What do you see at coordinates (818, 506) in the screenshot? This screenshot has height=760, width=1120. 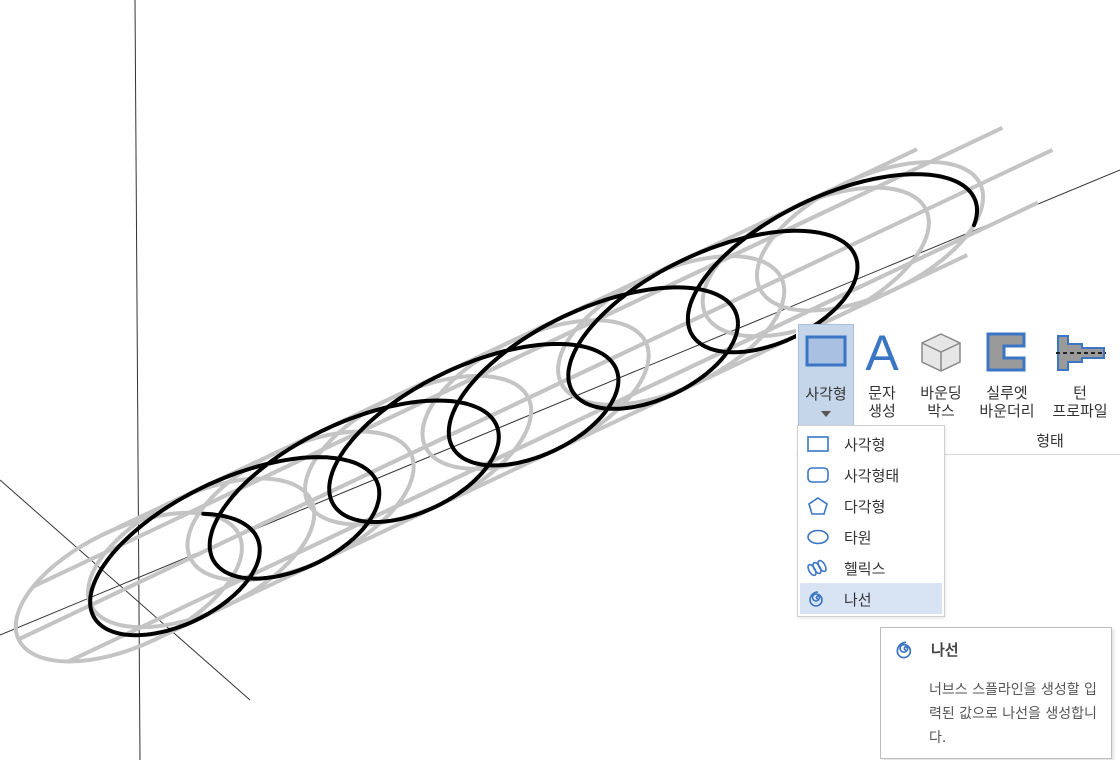 I see `polygon-icon` at bounding box center [818, 506].